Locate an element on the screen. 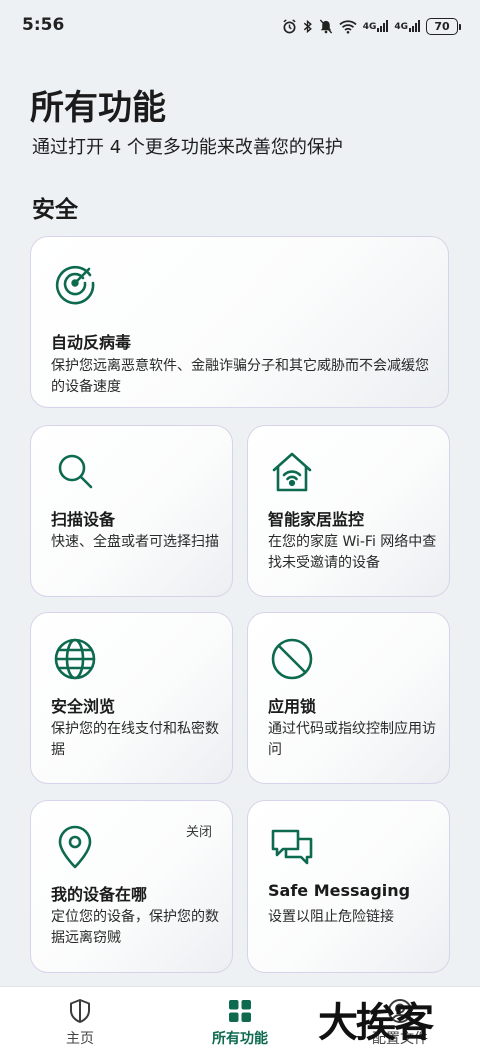 The width and height of the screenshot is (480, 1058). network-type-1: 4G is located at coordinates (369, 27).